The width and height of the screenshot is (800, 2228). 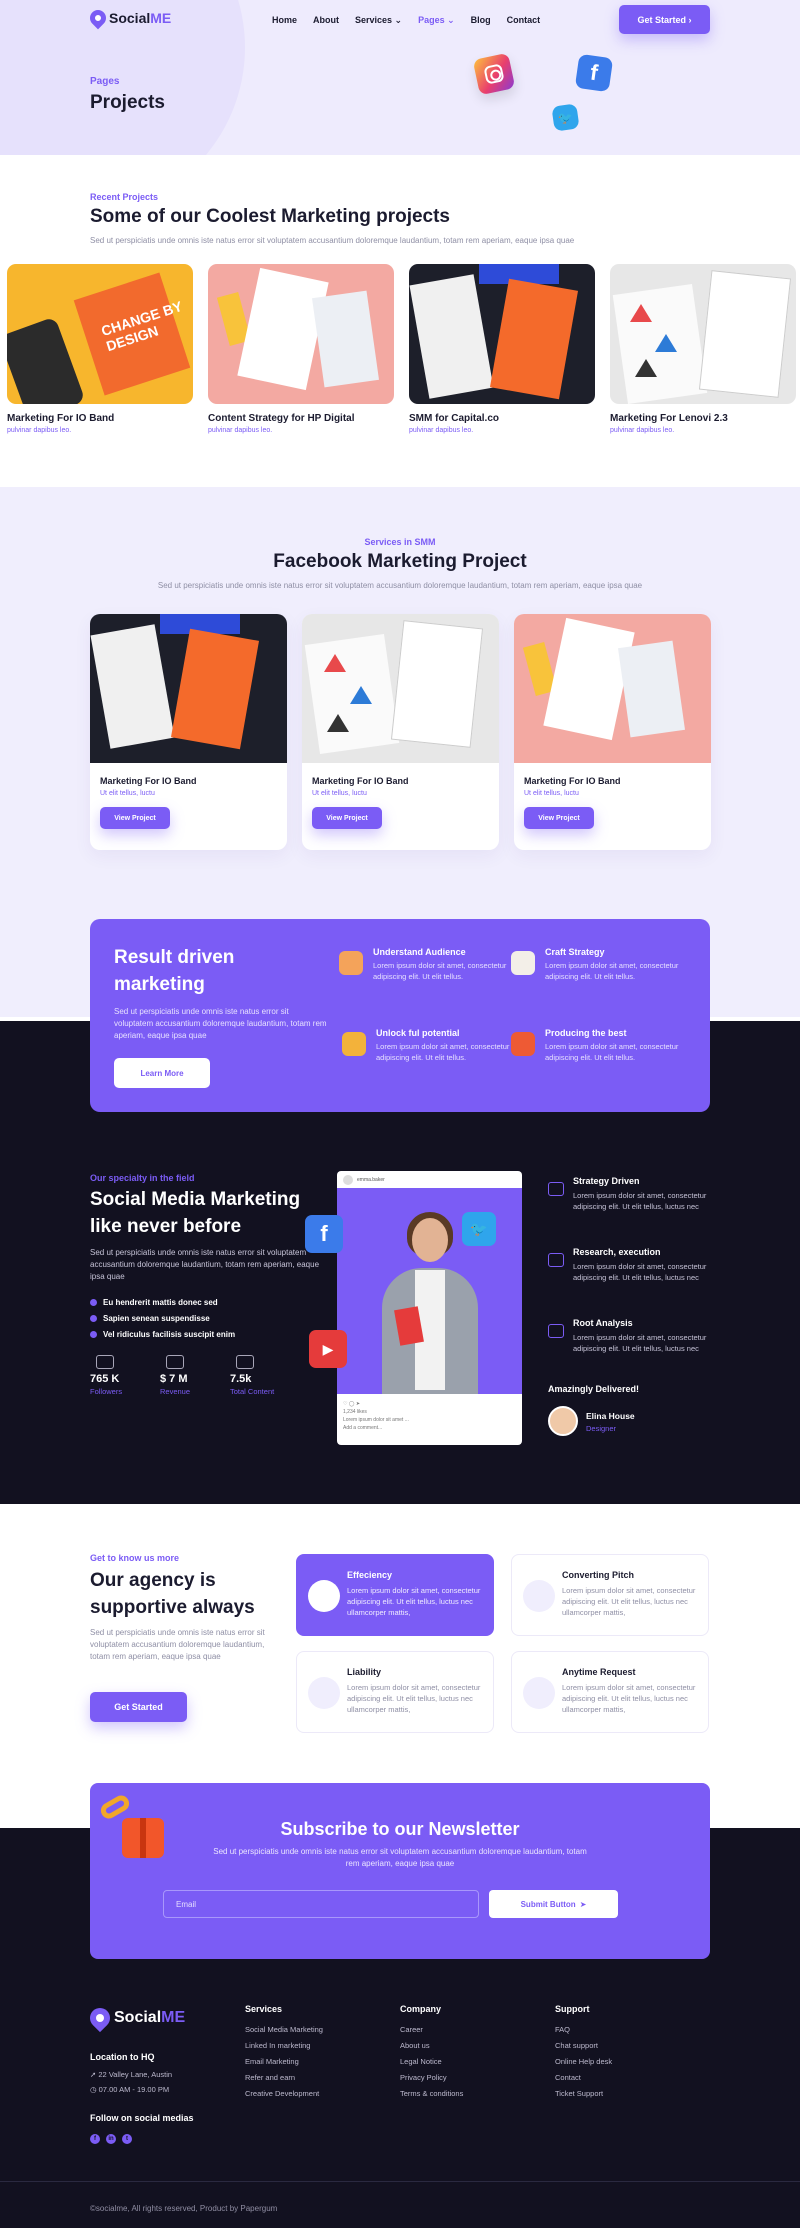 What do you see at coordinates (421, 2061) in the screenshot?
I see `footer-link: Legal Notice` at bounding box center [421, 2061].